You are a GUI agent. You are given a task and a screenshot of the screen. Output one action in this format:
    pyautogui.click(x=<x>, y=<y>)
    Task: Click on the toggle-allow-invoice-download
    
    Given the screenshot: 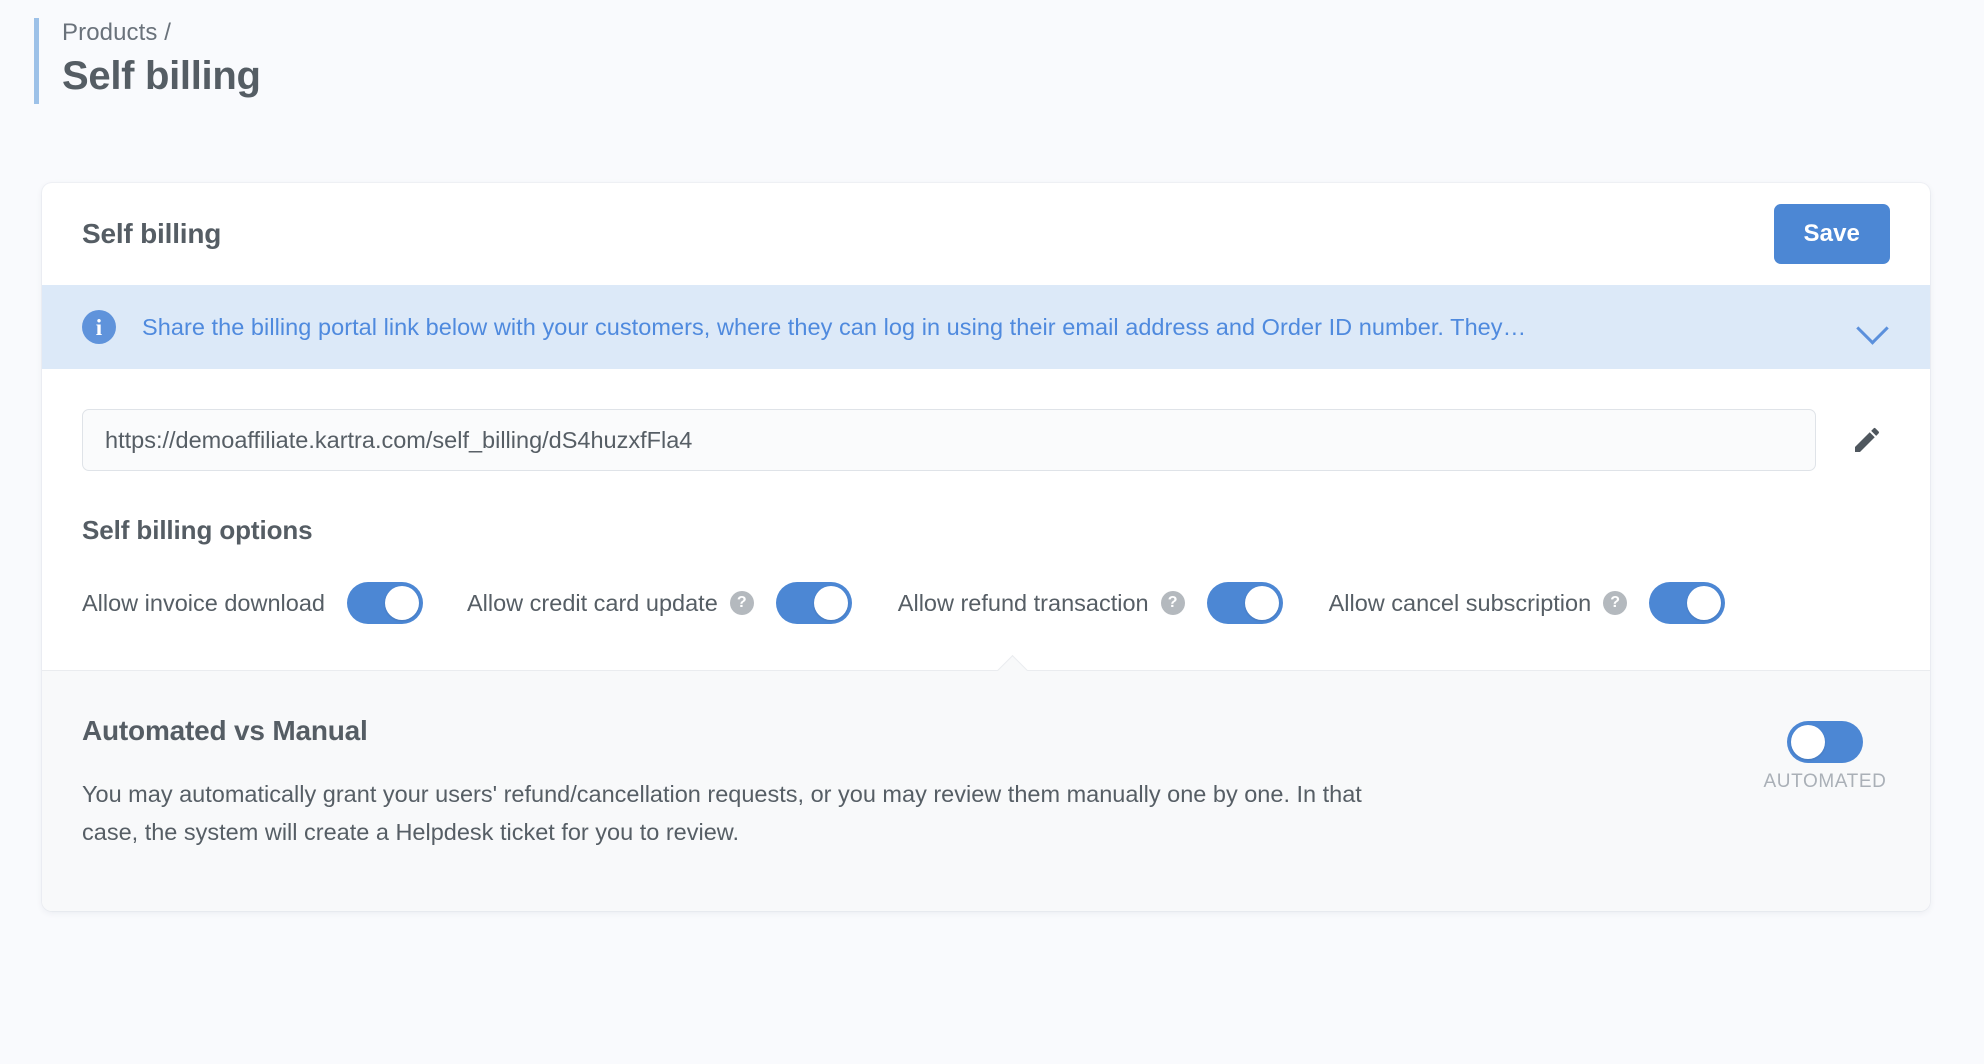 What is the action you would take?
    pyautogui.click(x=384, y=603)
    